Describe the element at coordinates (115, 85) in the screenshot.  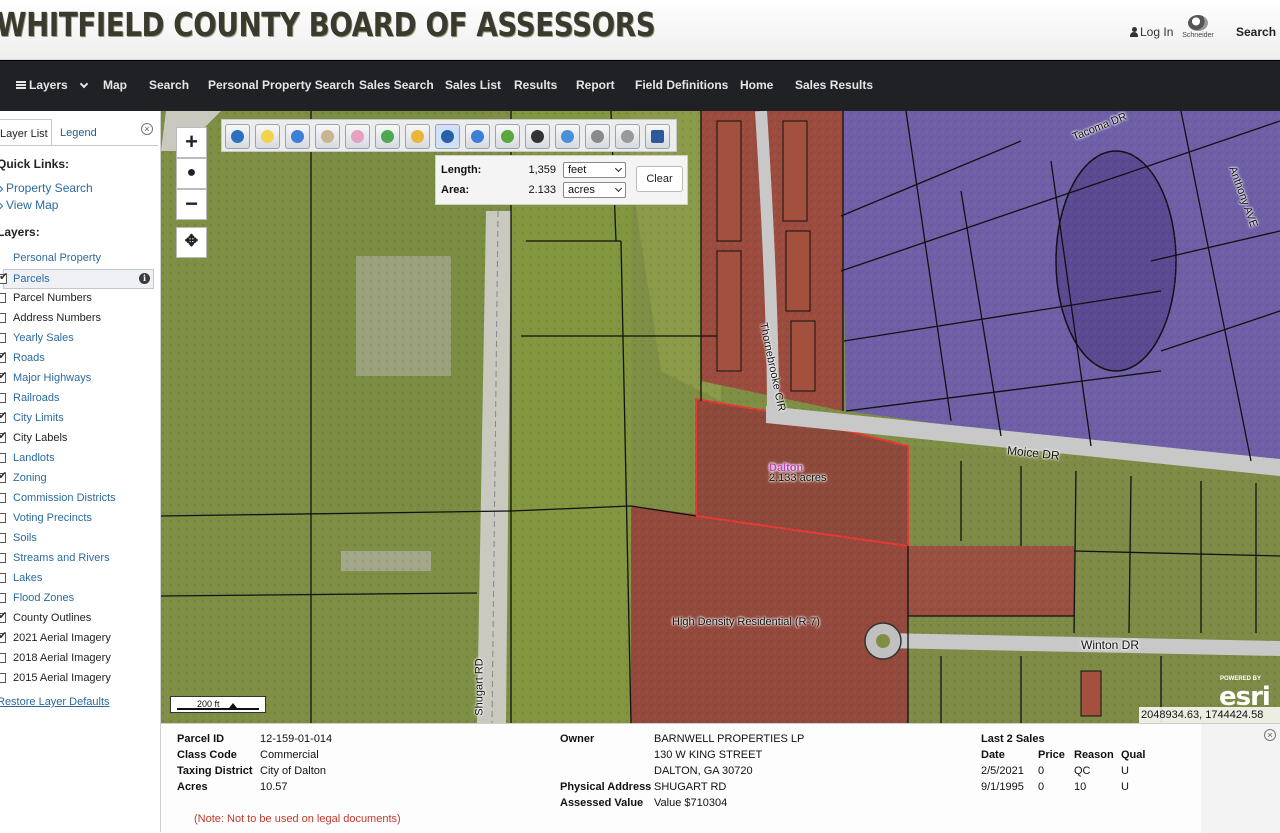
I see `nav-map: Map` at that location.